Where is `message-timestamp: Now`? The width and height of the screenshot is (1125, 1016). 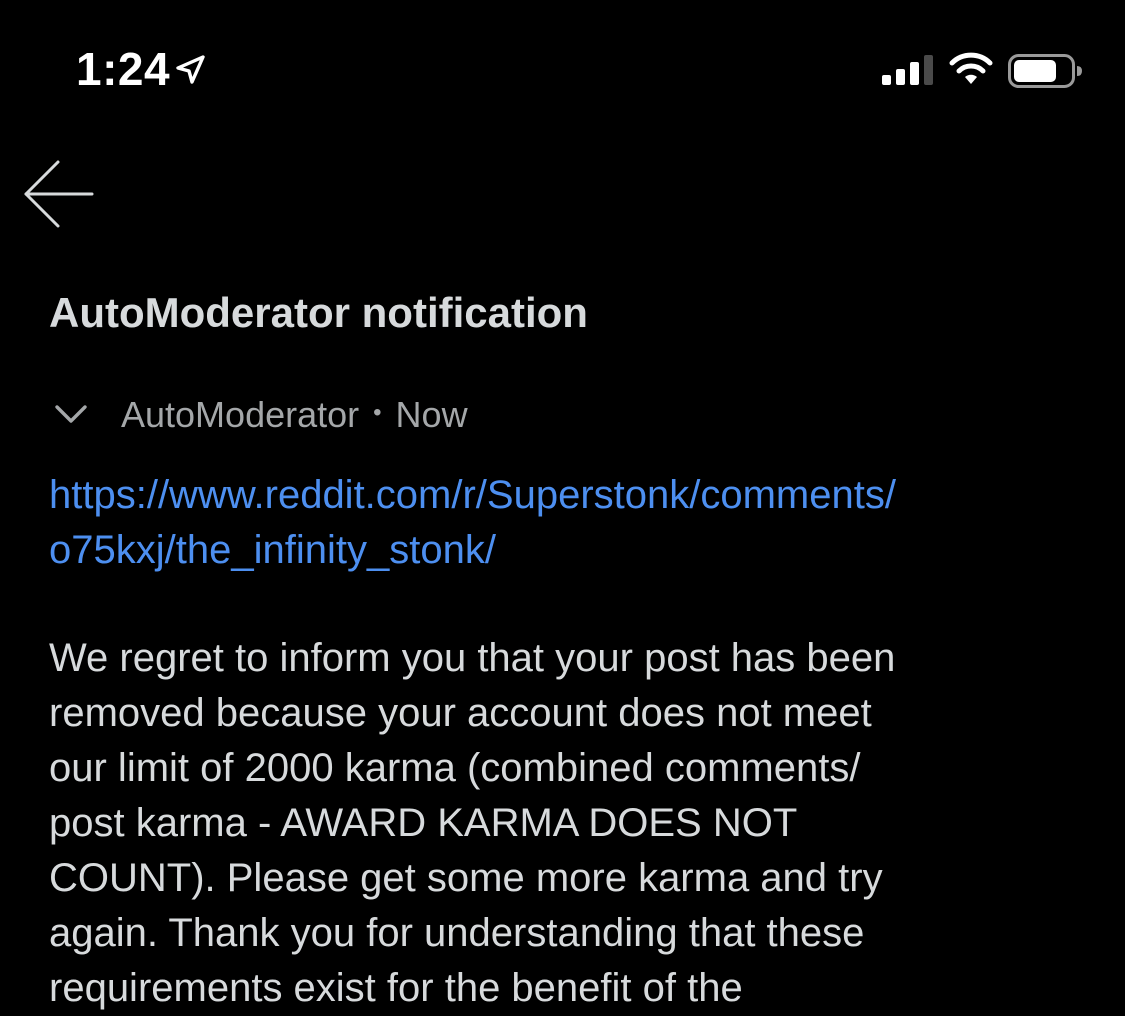 message-timestamp: Now is located at coordinates (431, 414).